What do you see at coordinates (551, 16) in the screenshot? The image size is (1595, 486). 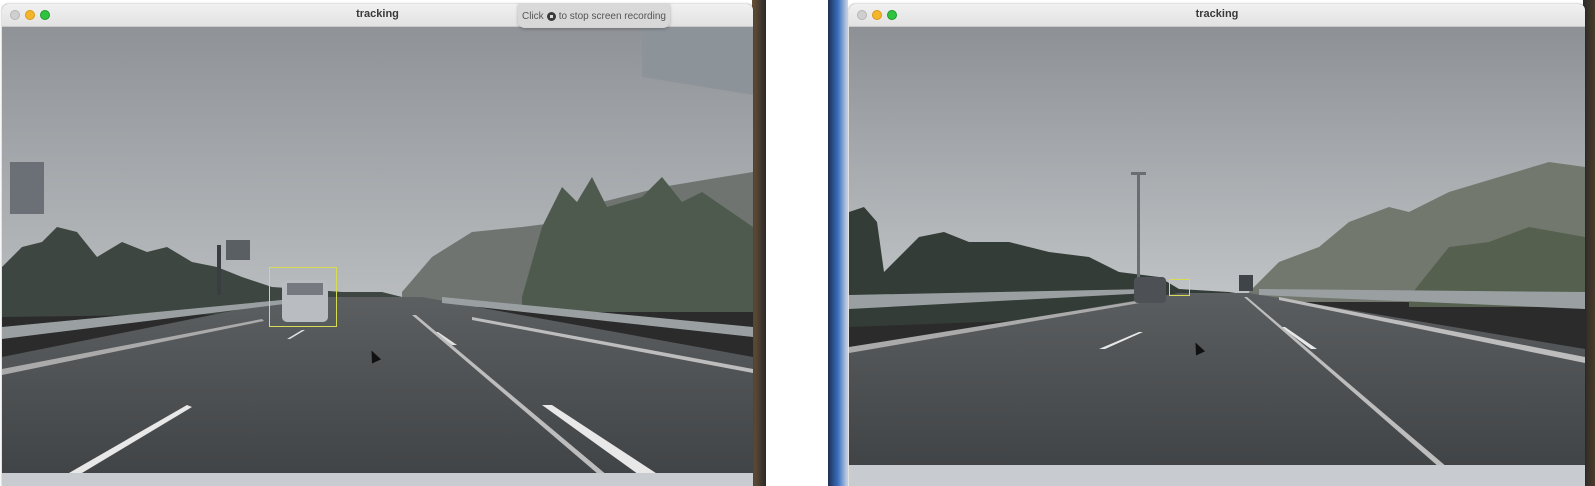 I see `stop-recording-icon` at bounding box center [551, 16].